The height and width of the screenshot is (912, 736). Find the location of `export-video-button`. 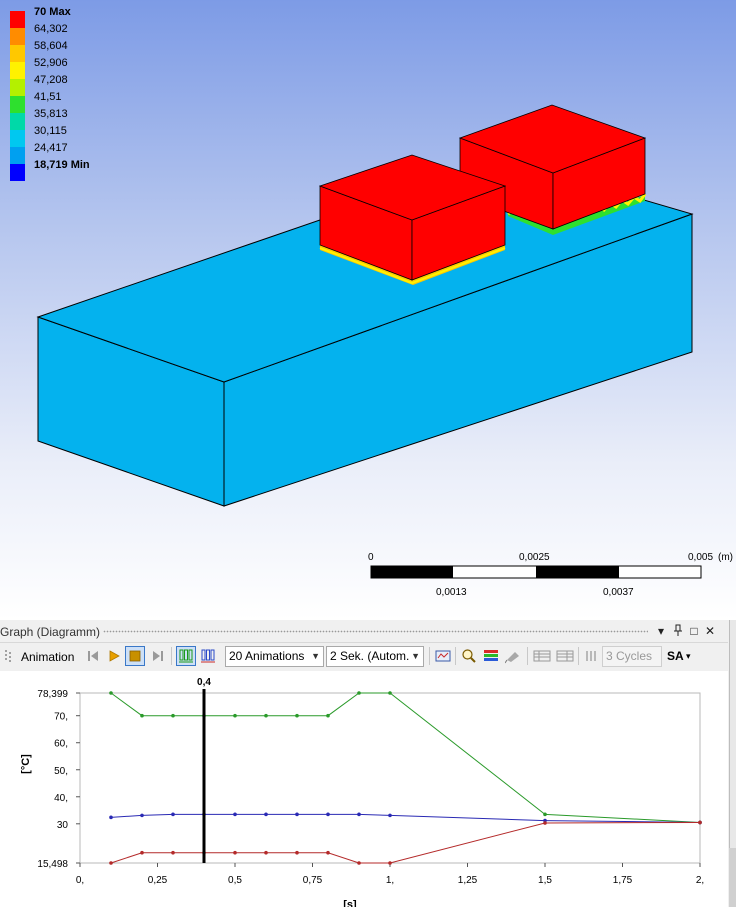

export-video-button is located at coordinates (443, 656).